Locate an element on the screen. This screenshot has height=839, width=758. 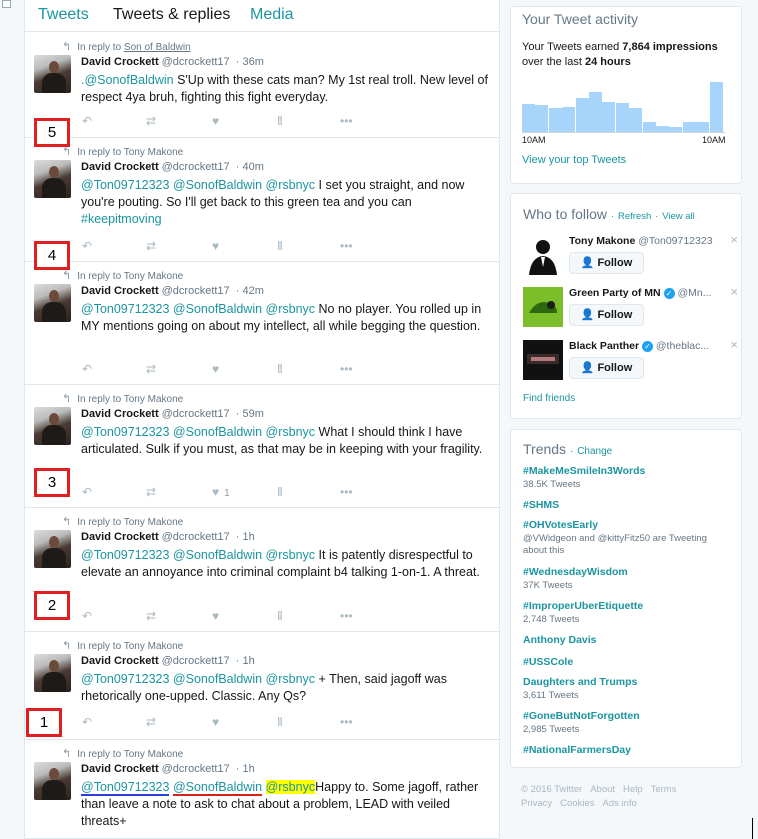
tab-tweets-and-replies: Tweets & replies is located at coordinates (171, 15).